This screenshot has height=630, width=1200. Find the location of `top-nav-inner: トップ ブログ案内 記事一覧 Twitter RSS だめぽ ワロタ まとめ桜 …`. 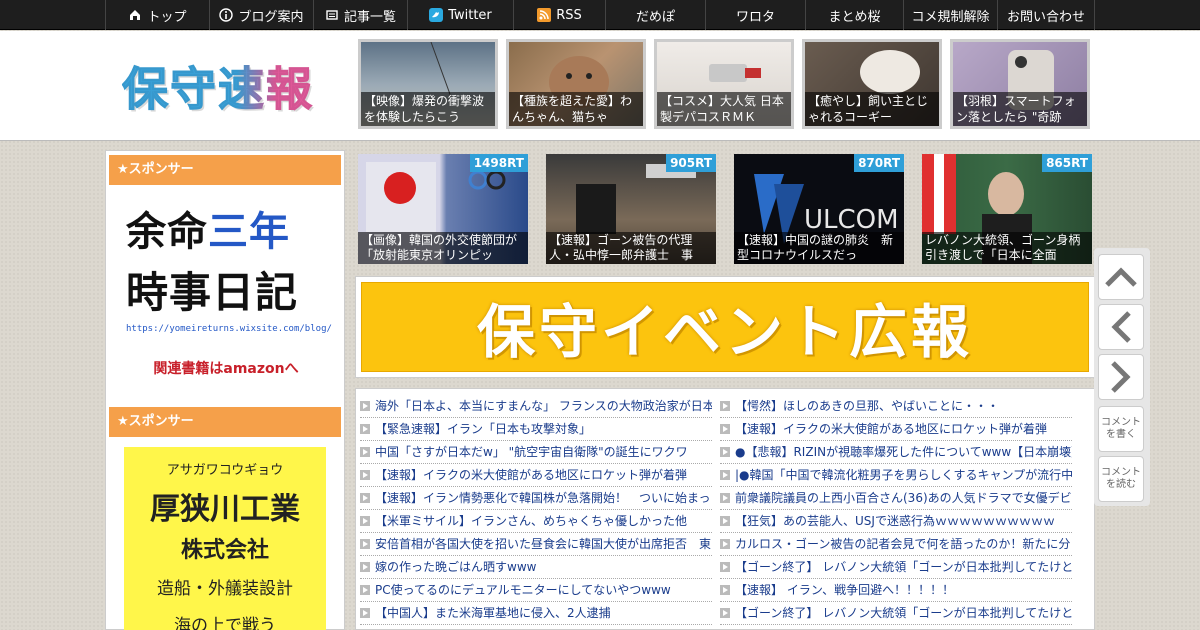

top-nav-inner: トップ ブログ案内 記事一覧 Twitter RSS だめぽ ワロタ まとめ桜 … is located at coordinates (600, 15).